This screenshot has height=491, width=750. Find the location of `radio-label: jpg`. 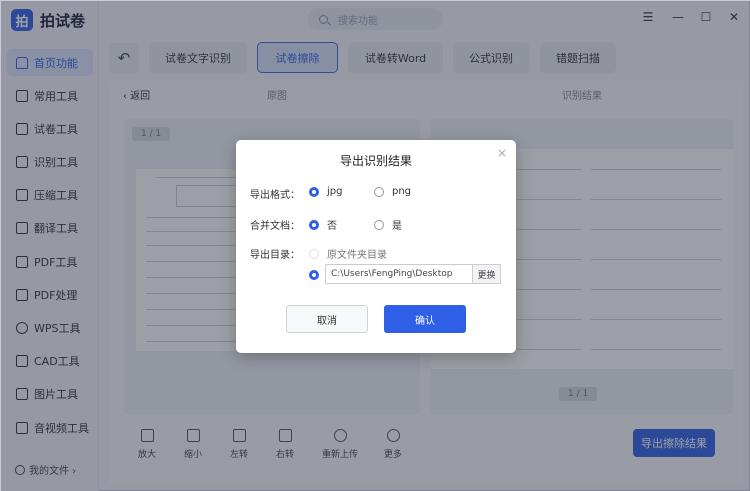

radio-label: jpg is located at coordinates (335, 191).